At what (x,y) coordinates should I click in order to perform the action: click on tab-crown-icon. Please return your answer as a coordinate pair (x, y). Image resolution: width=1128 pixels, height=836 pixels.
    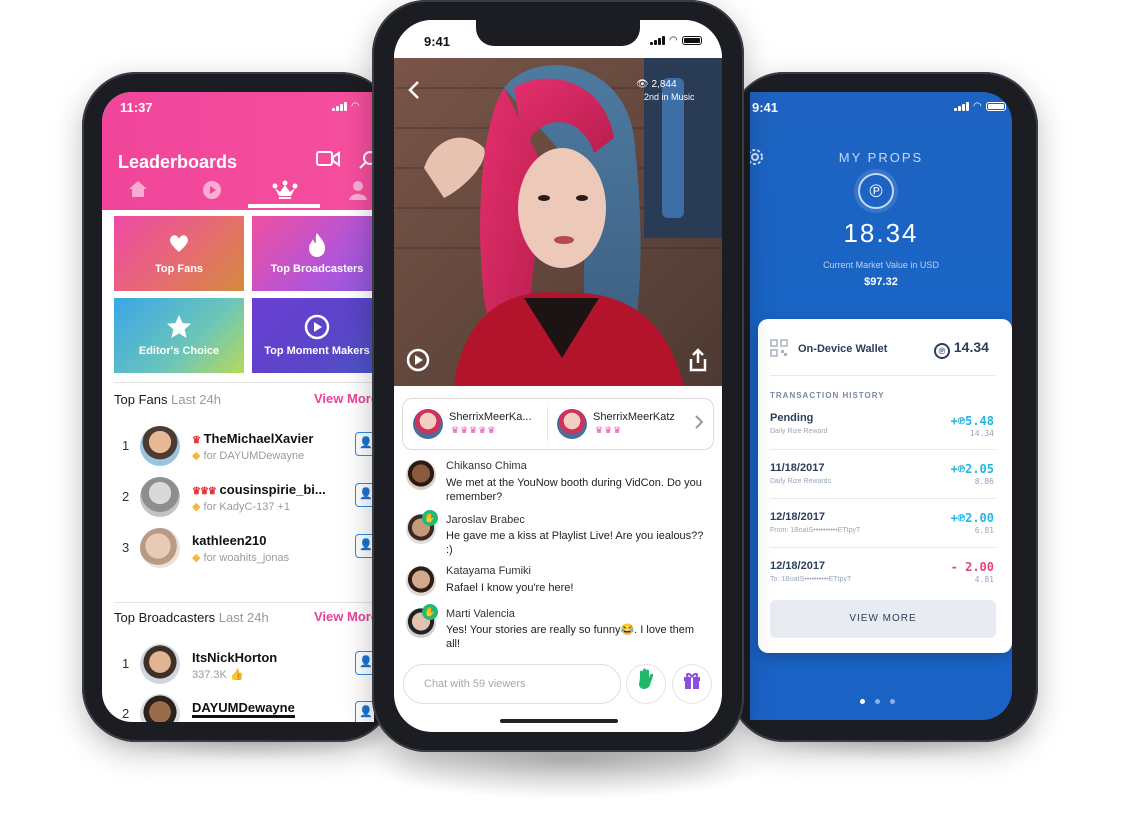
    Looking at the image, I should click on (285, 192).